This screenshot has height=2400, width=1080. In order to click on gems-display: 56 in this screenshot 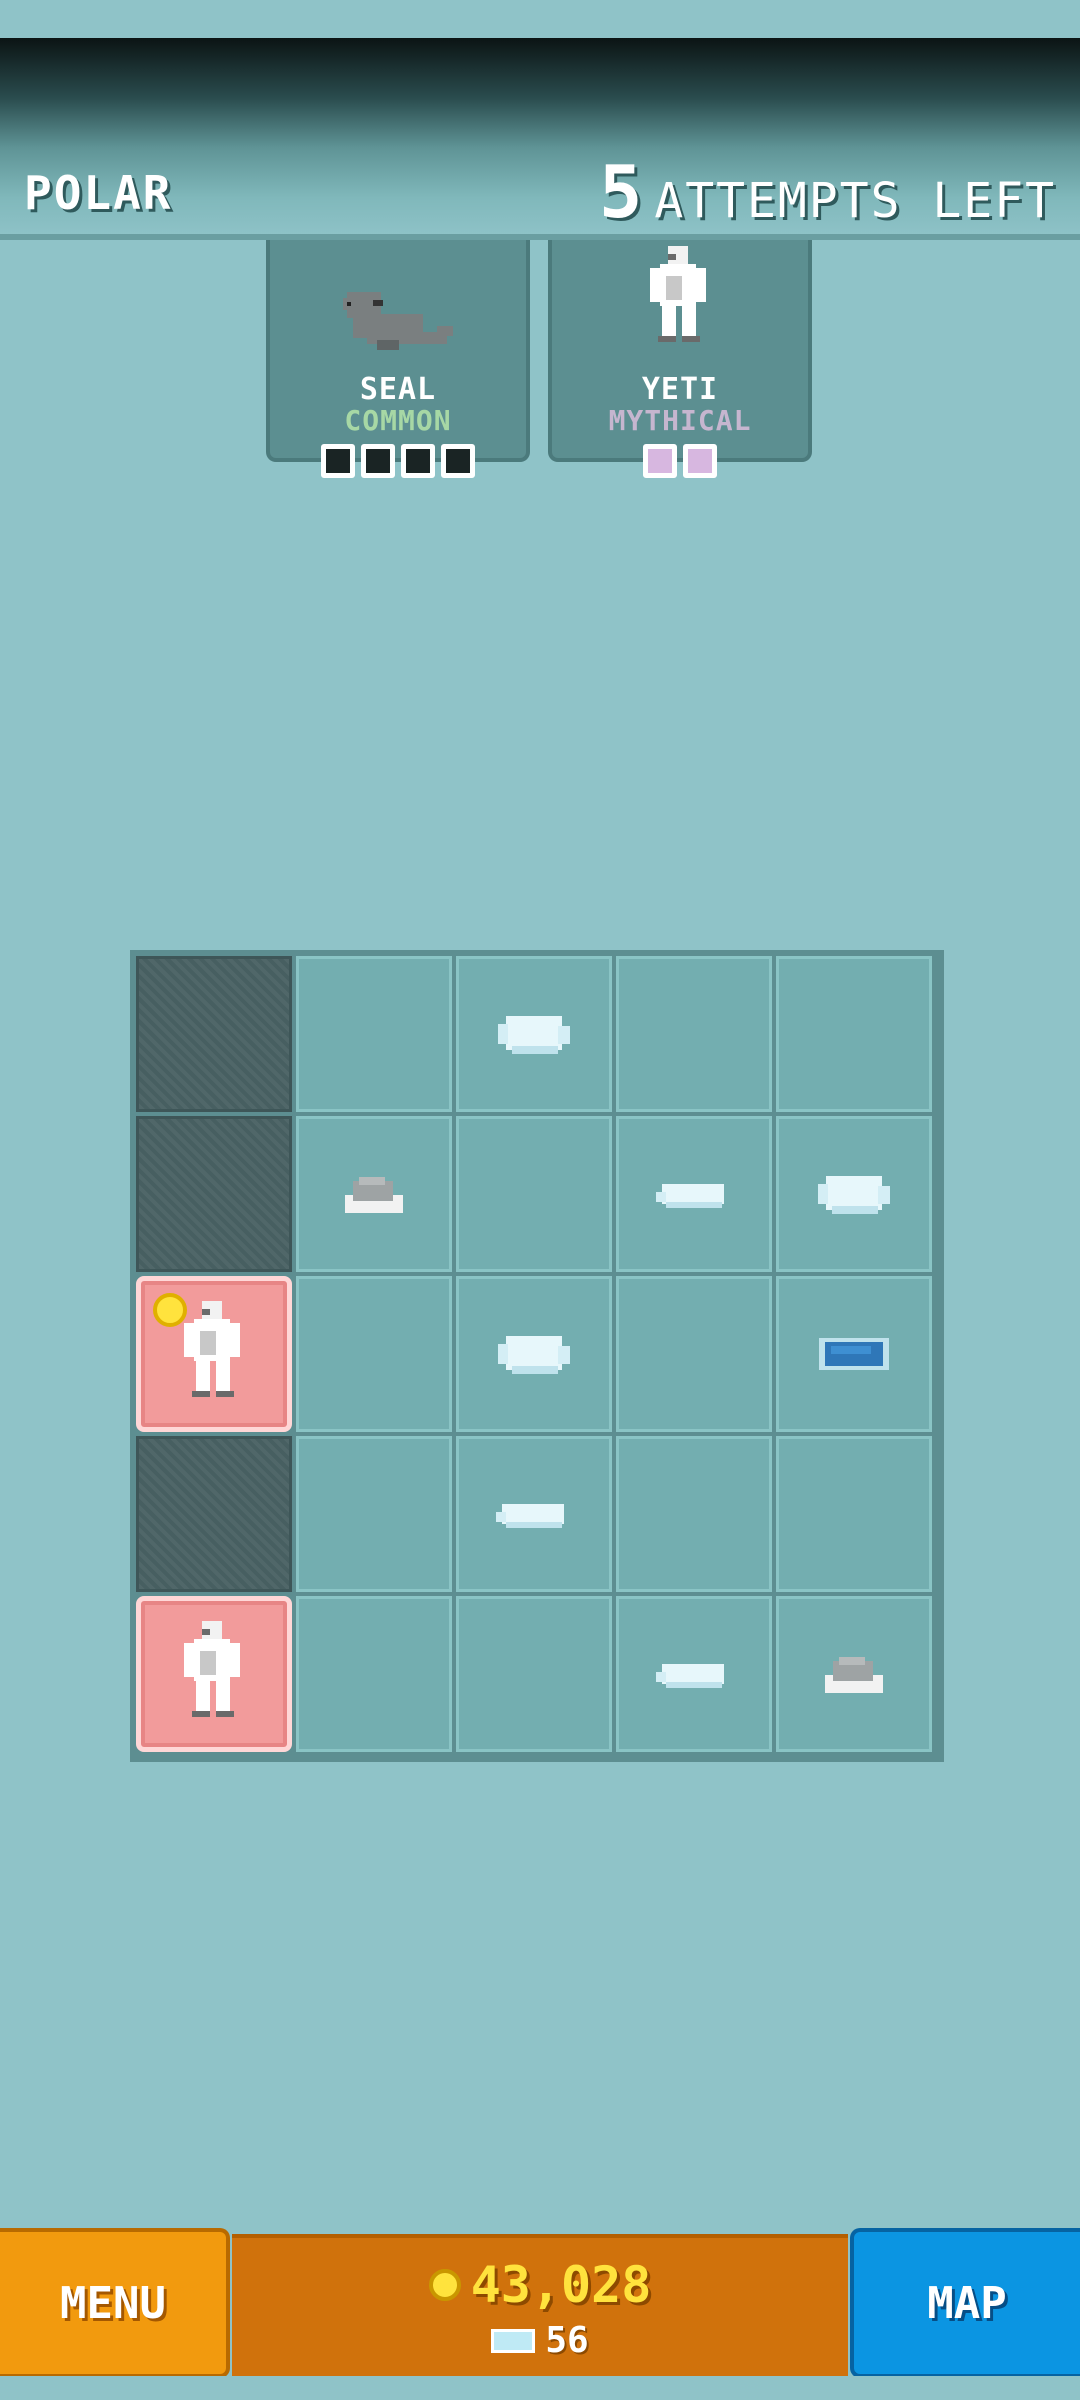, I will do `click(540, 2340)`.